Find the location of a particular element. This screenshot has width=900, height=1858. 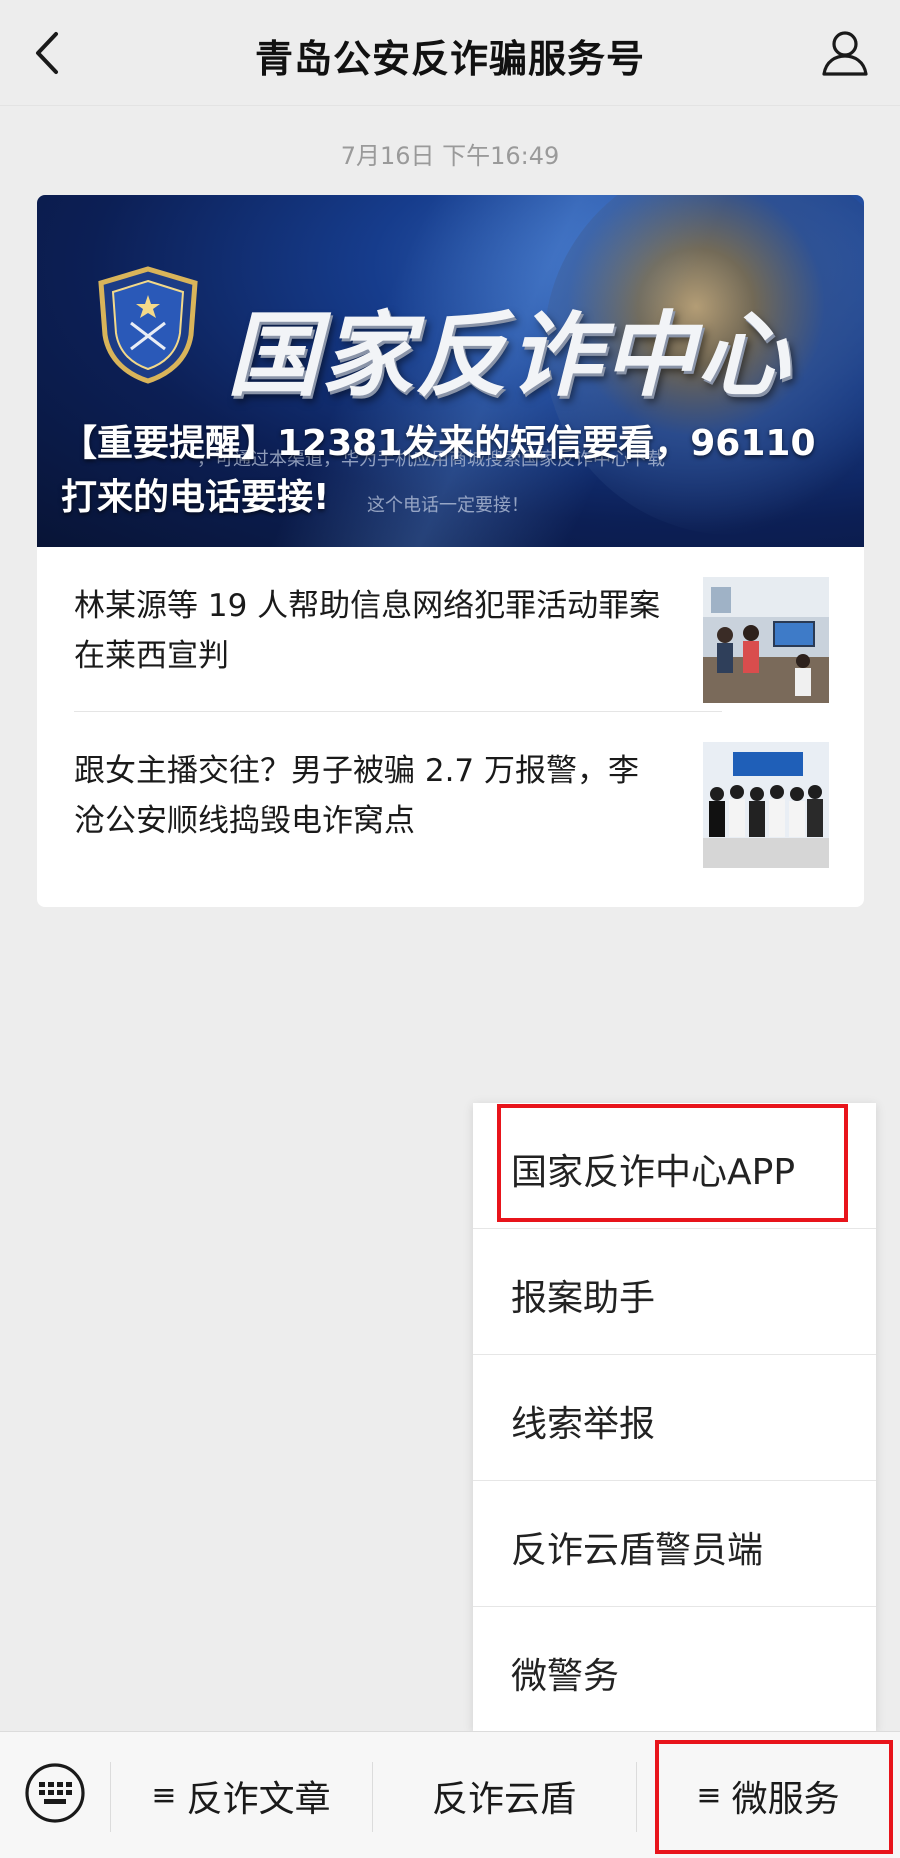

tab-label: 反诈云盾 is located at coordinates (503, 1799).